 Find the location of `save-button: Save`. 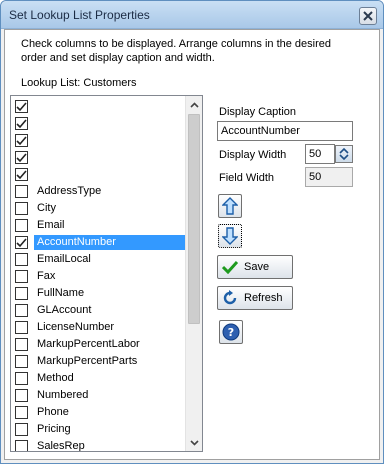

save-button: Save is located at coordinates (255, 267).